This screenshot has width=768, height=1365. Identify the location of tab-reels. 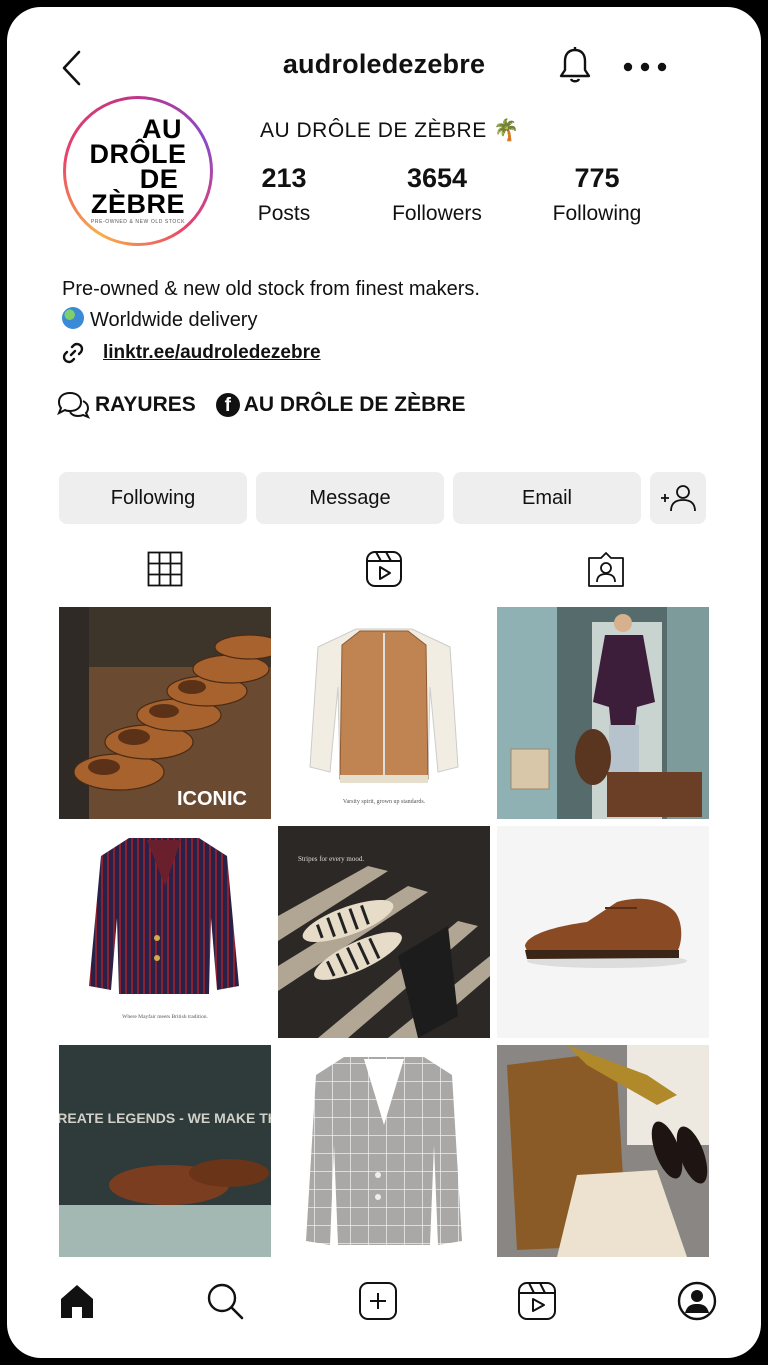
(384, 569).